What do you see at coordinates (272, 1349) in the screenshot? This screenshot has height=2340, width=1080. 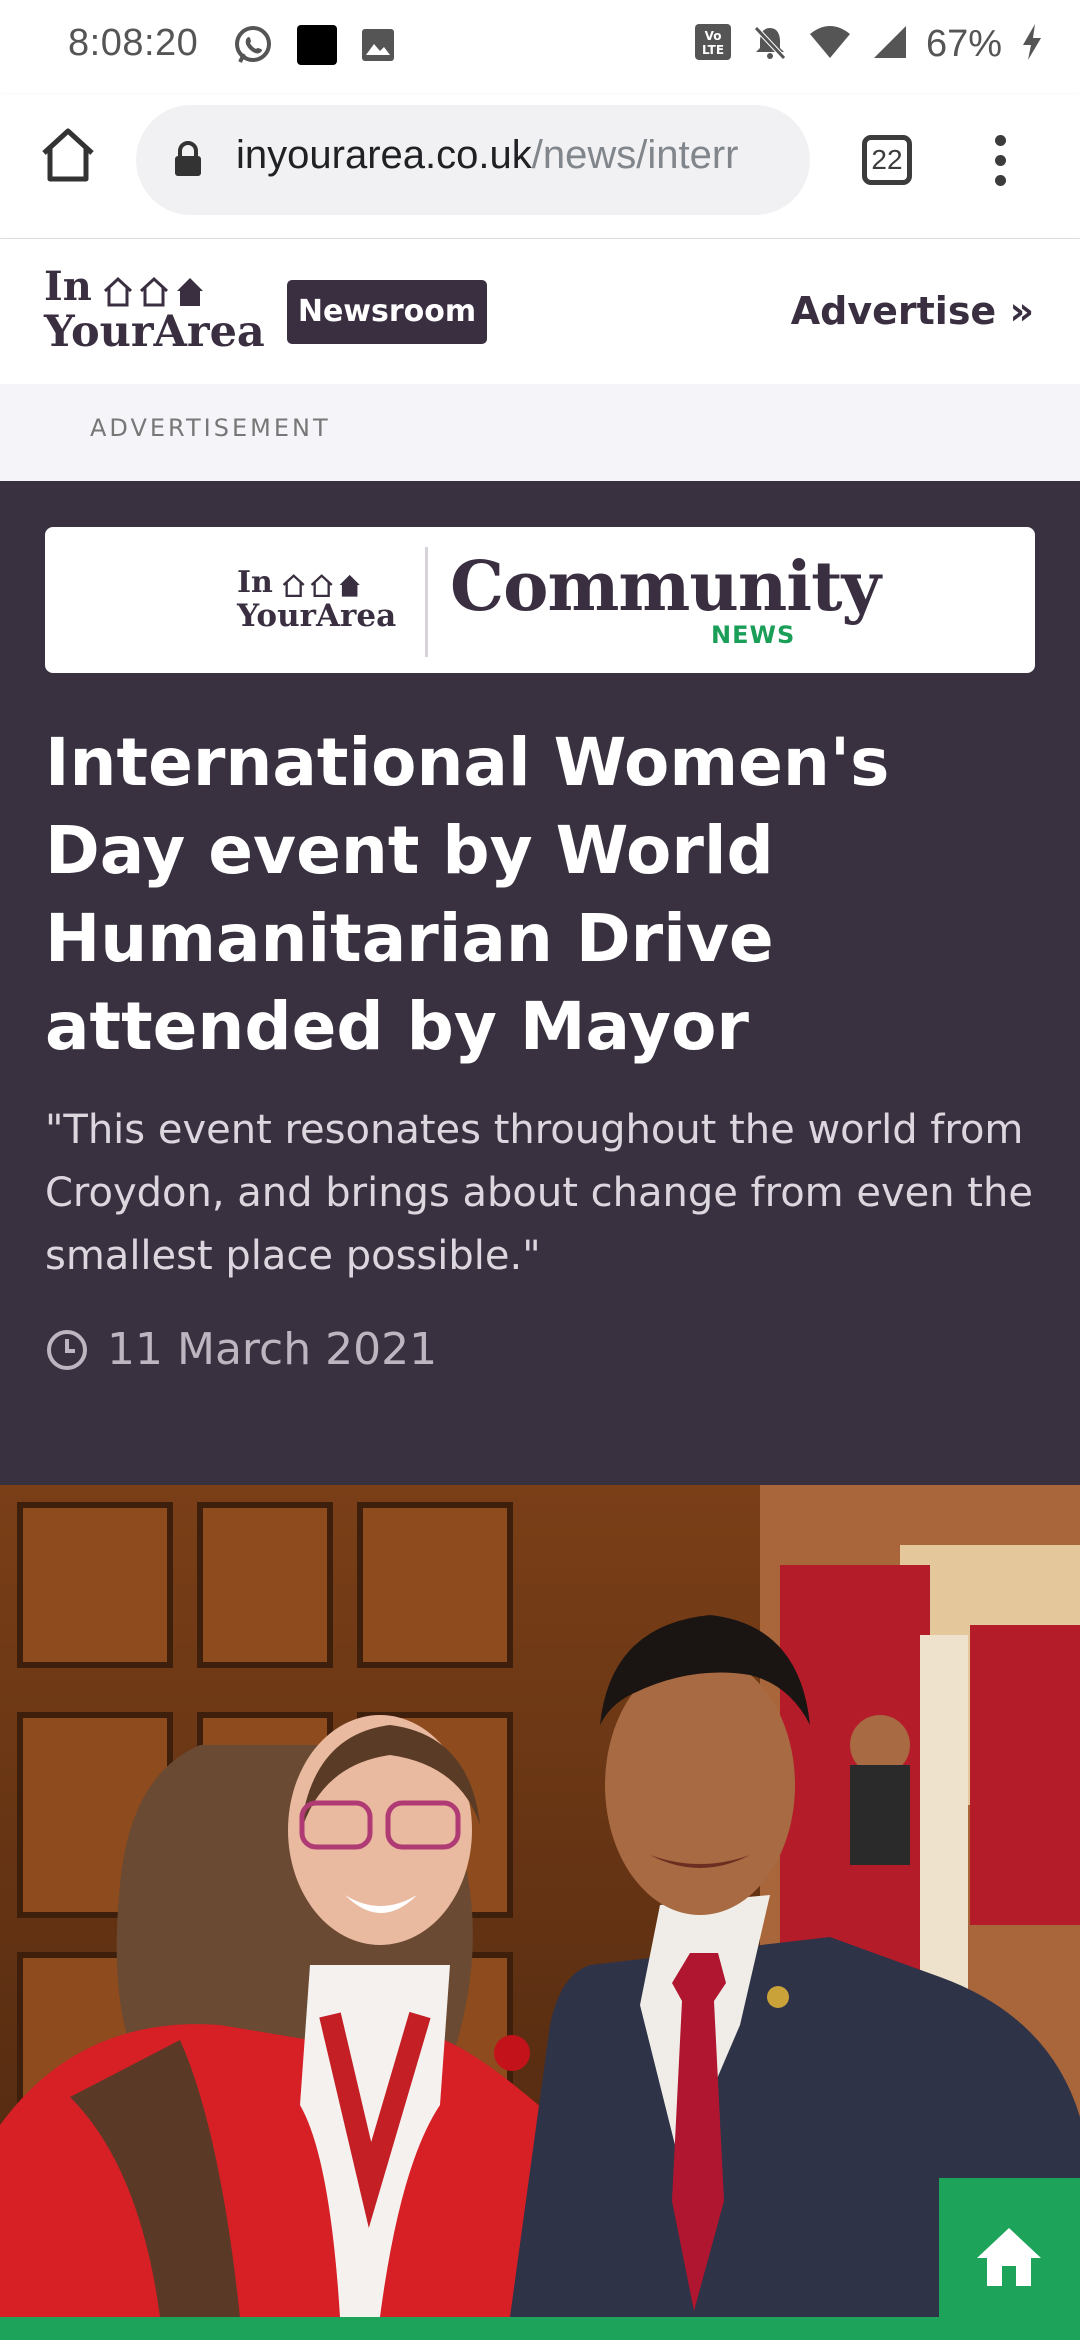 I see `article-date-text: 11 March 2021` at bounding box center [272, 1349].